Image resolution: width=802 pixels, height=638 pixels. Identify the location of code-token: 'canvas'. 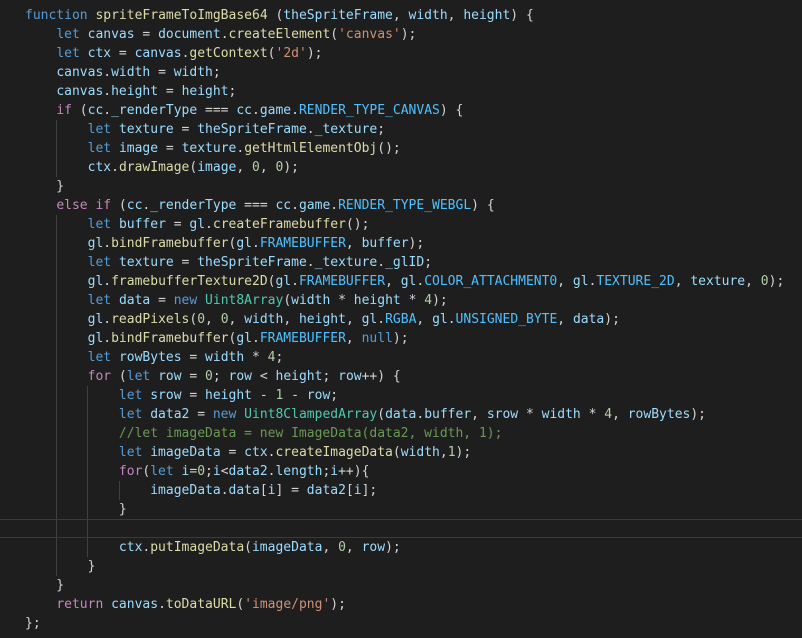
(369, 34).